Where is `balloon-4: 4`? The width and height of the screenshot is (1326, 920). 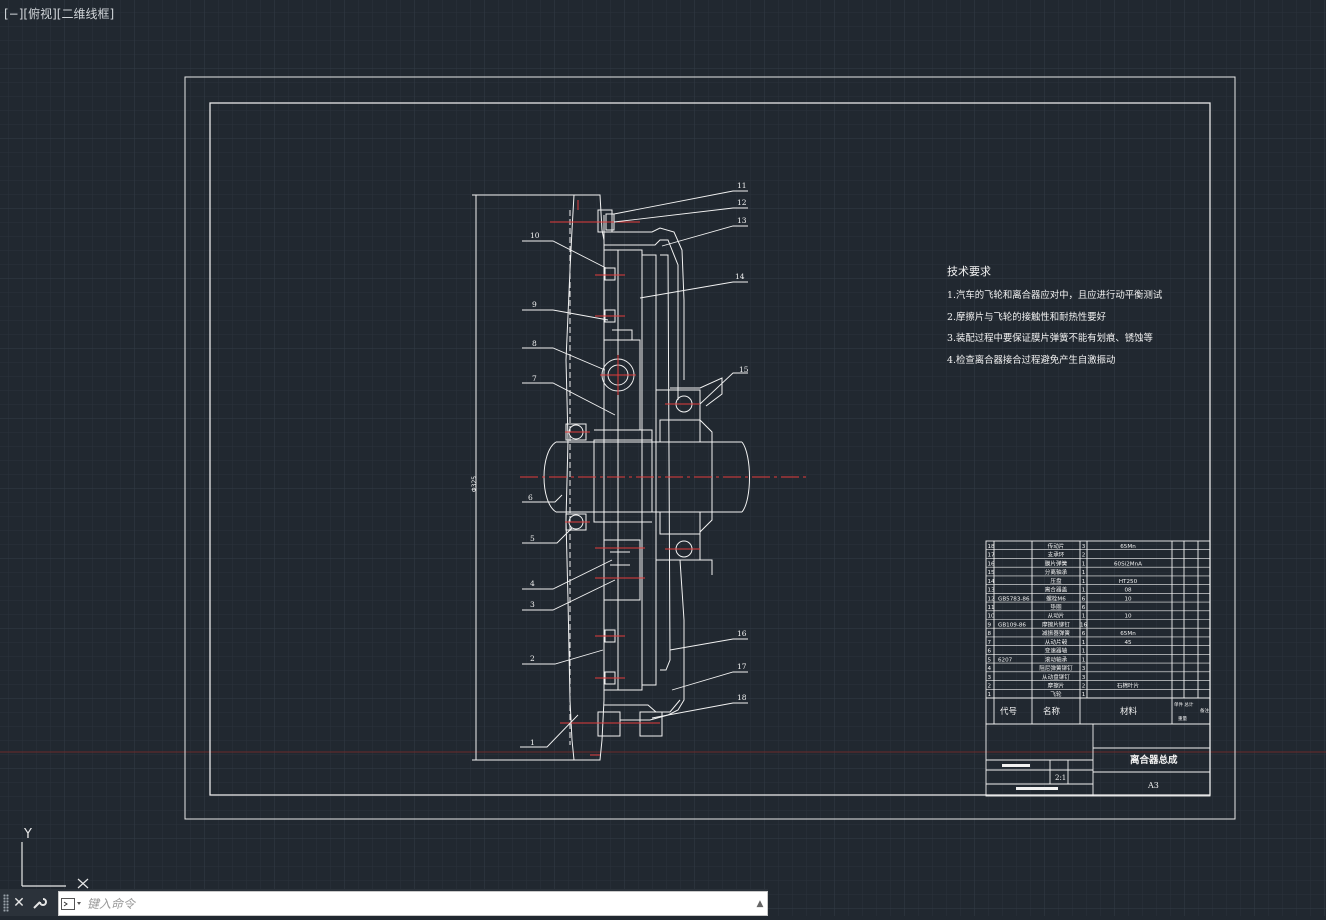 balloon-4: 4 is located at coordinates (532, 583).